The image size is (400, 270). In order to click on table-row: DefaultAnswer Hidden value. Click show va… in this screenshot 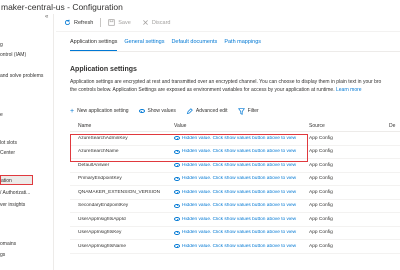, I will do `click(235, 166)`.